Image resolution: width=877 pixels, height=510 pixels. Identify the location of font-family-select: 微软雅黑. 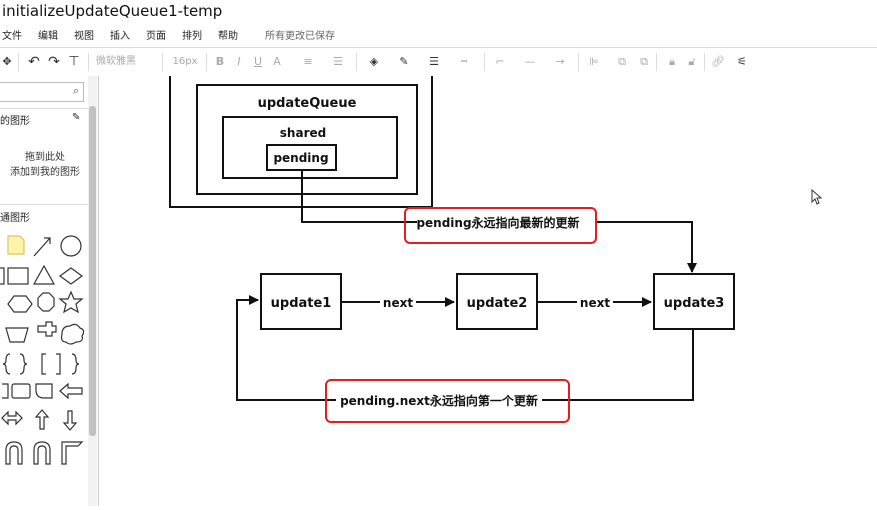
(126, 62).